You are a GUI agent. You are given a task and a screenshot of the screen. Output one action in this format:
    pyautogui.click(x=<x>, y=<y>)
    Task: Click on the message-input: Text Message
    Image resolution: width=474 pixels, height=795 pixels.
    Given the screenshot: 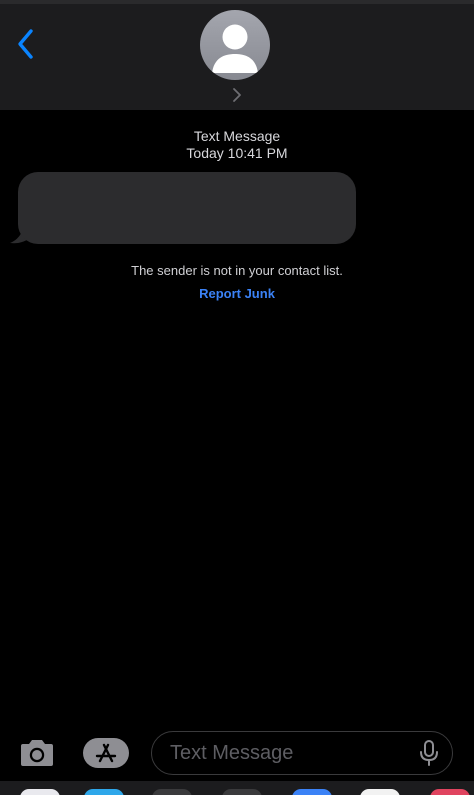 What is the action you would take?
    pyautogui.click(x=302, y=753)
    